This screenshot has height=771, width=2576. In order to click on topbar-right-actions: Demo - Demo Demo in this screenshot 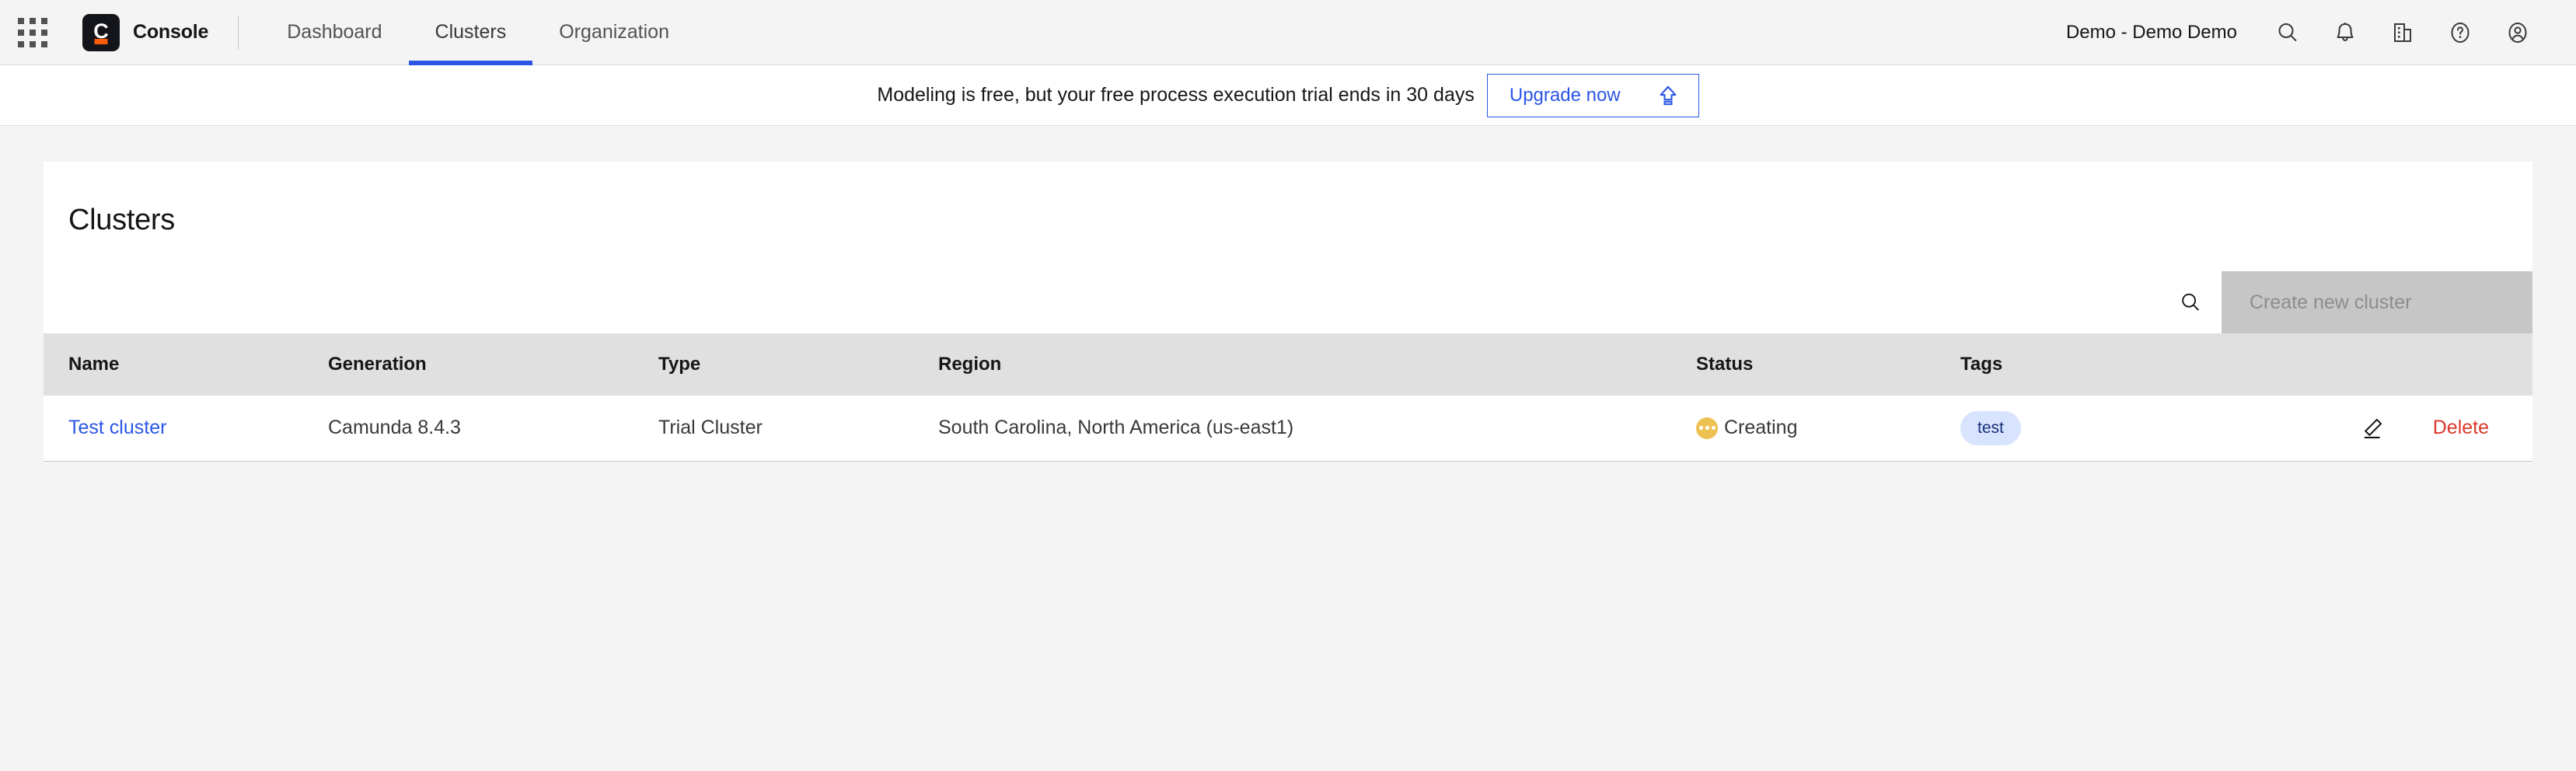, I will do `click(2321, 32)`.